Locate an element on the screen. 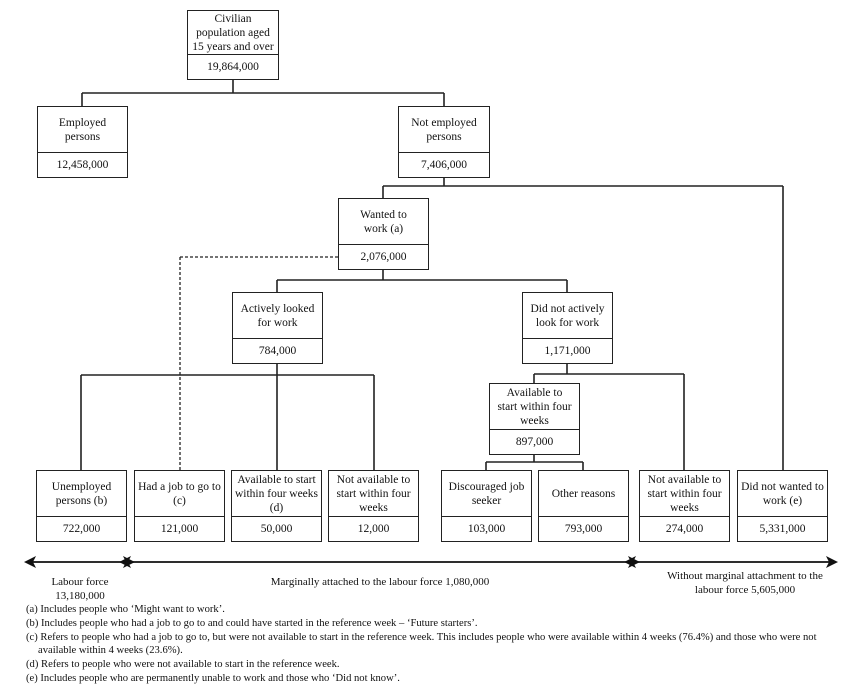 Image resolution: width=852 pixels, height=698 pixels. node-value: 121,000 is located at coordinates (179, 529).